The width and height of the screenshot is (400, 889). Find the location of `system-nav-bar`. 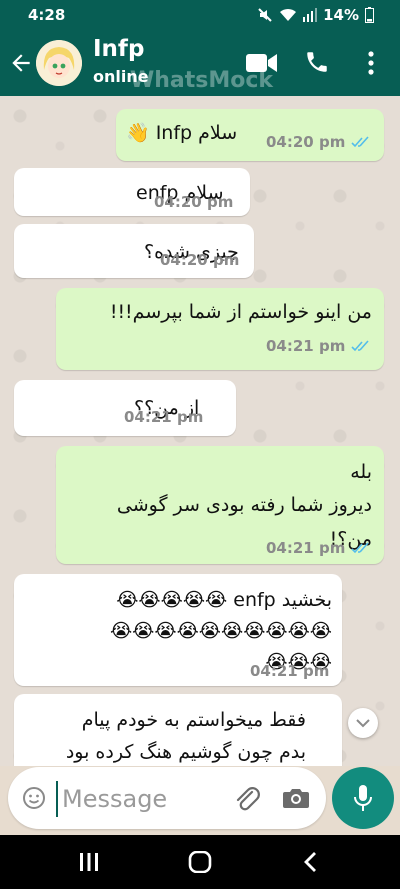

system-nav-bar is located at coordinates (200, 862).